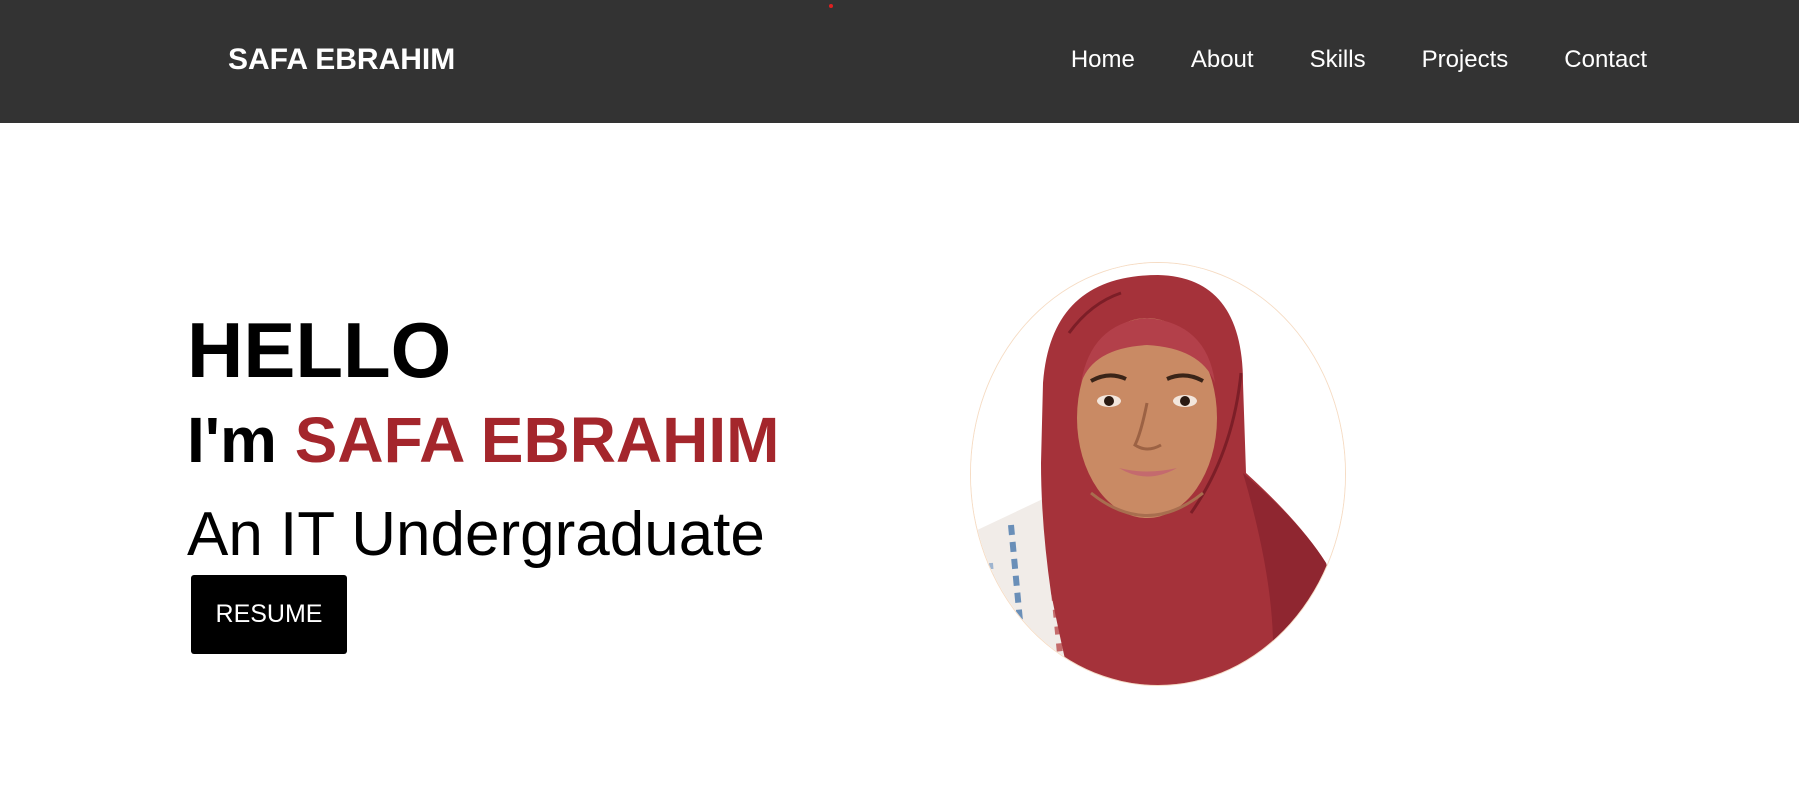 The width and height of the screenshot is (1799, 800). I want to click on nav-link-skills: Skills, so click(1338, 59).